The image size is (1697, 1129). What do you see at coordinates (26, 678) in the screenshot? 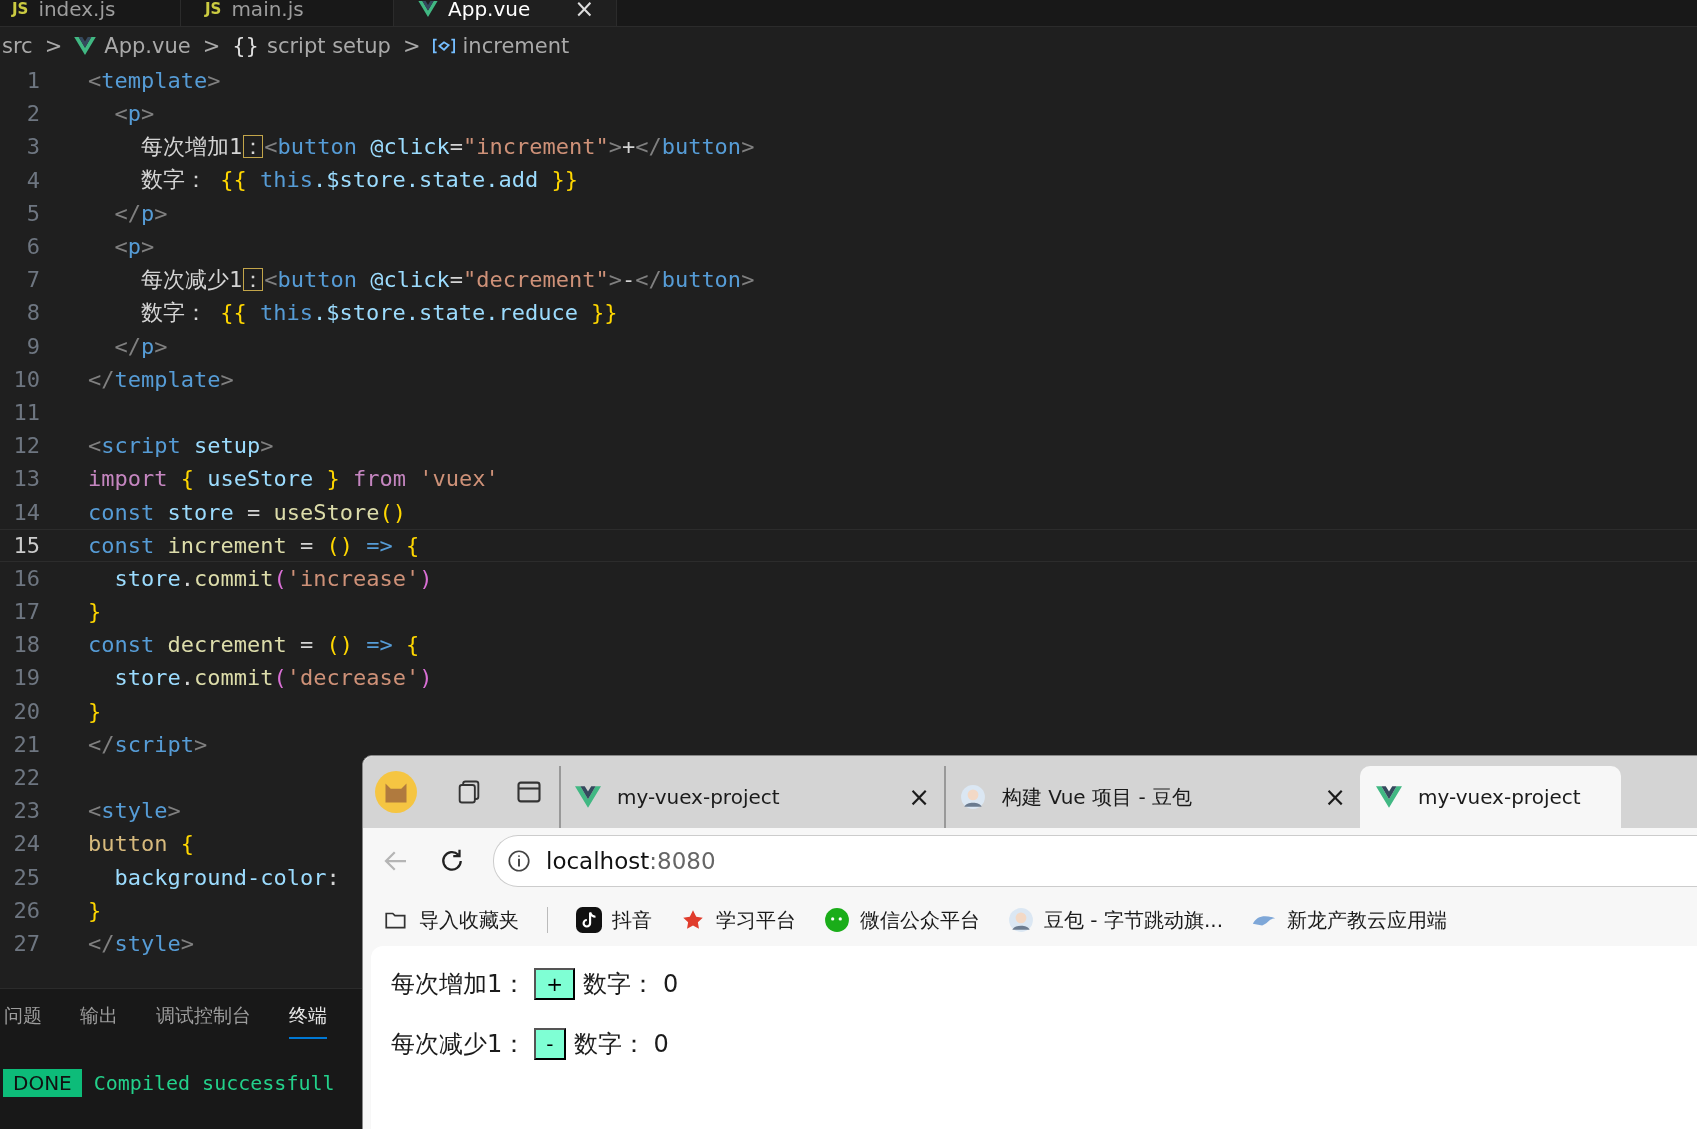
I see `line-number: 19` at bounding box center [26, 678].